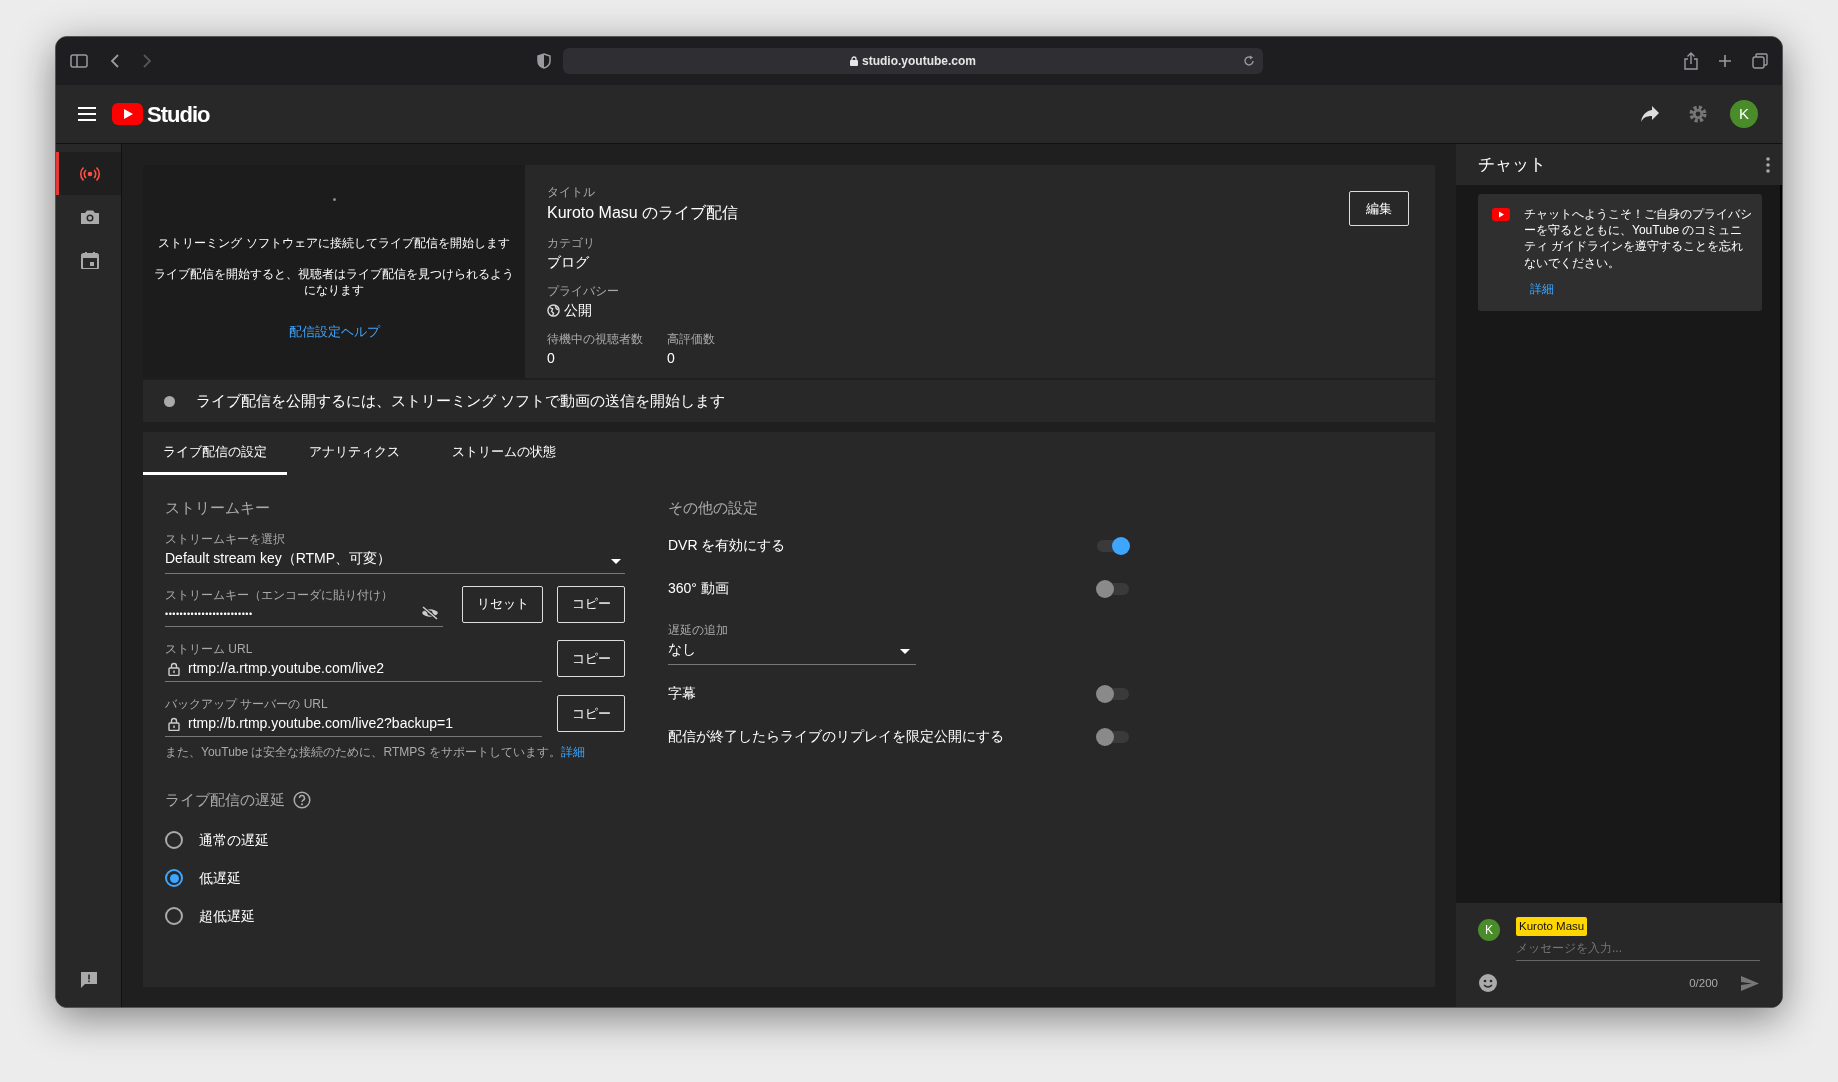  What do you see at coordinates (430, 612) in the screenshot?
I see `hidden-eye-icon` at bounding box center [430, 612].